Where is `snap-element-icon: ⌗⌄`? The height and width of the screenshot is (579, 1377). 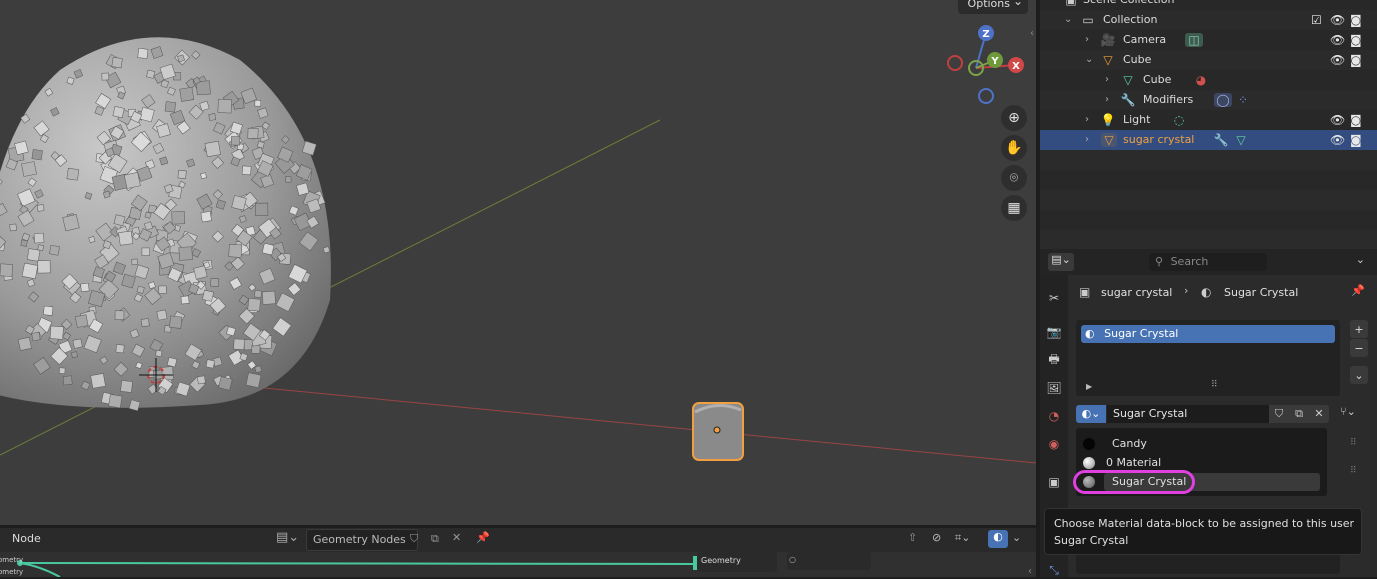
snap-element-icon: ⌗⌄ is located at coordinates (962, 538).